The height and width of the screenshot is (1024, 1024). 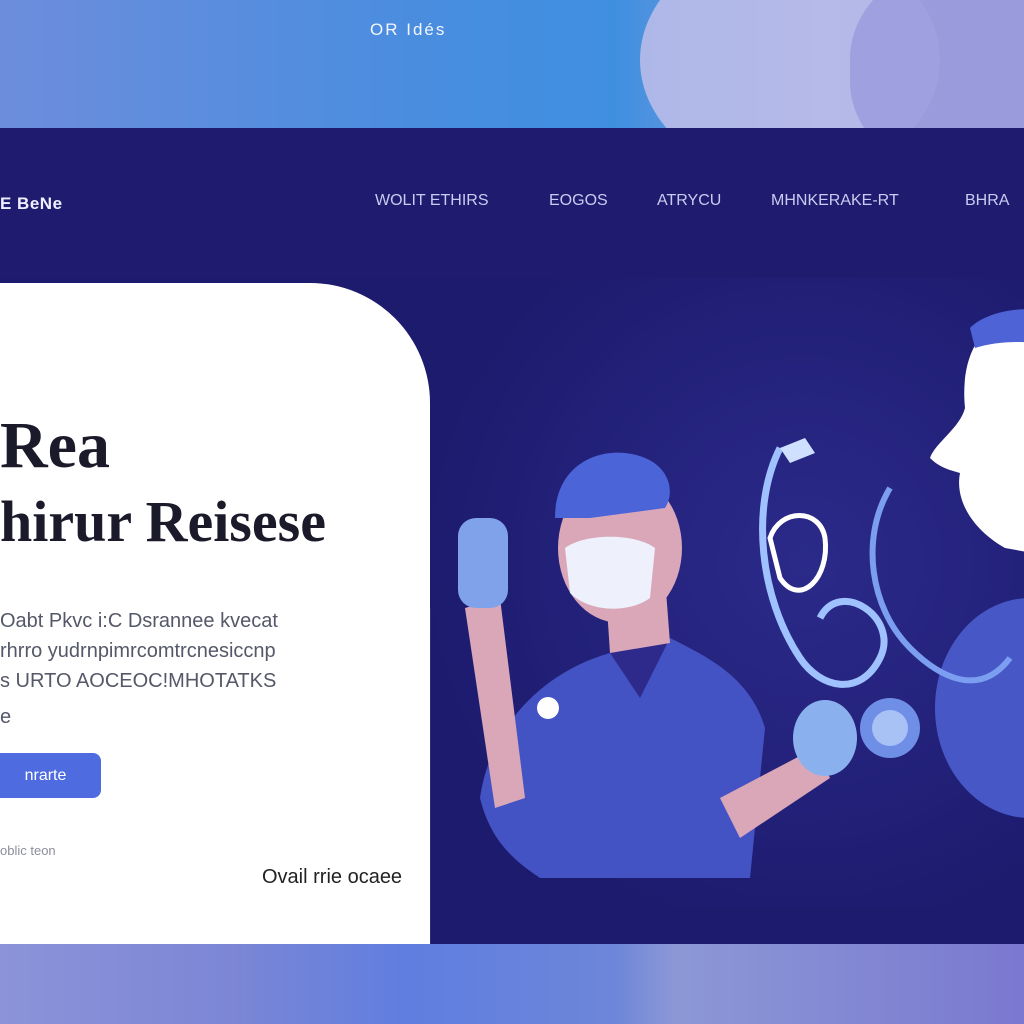 What do you see at coordinates (512, 64) in the screenshot?
I see `browser-top-strip: OR Idés` at bounding box center [512, 64].